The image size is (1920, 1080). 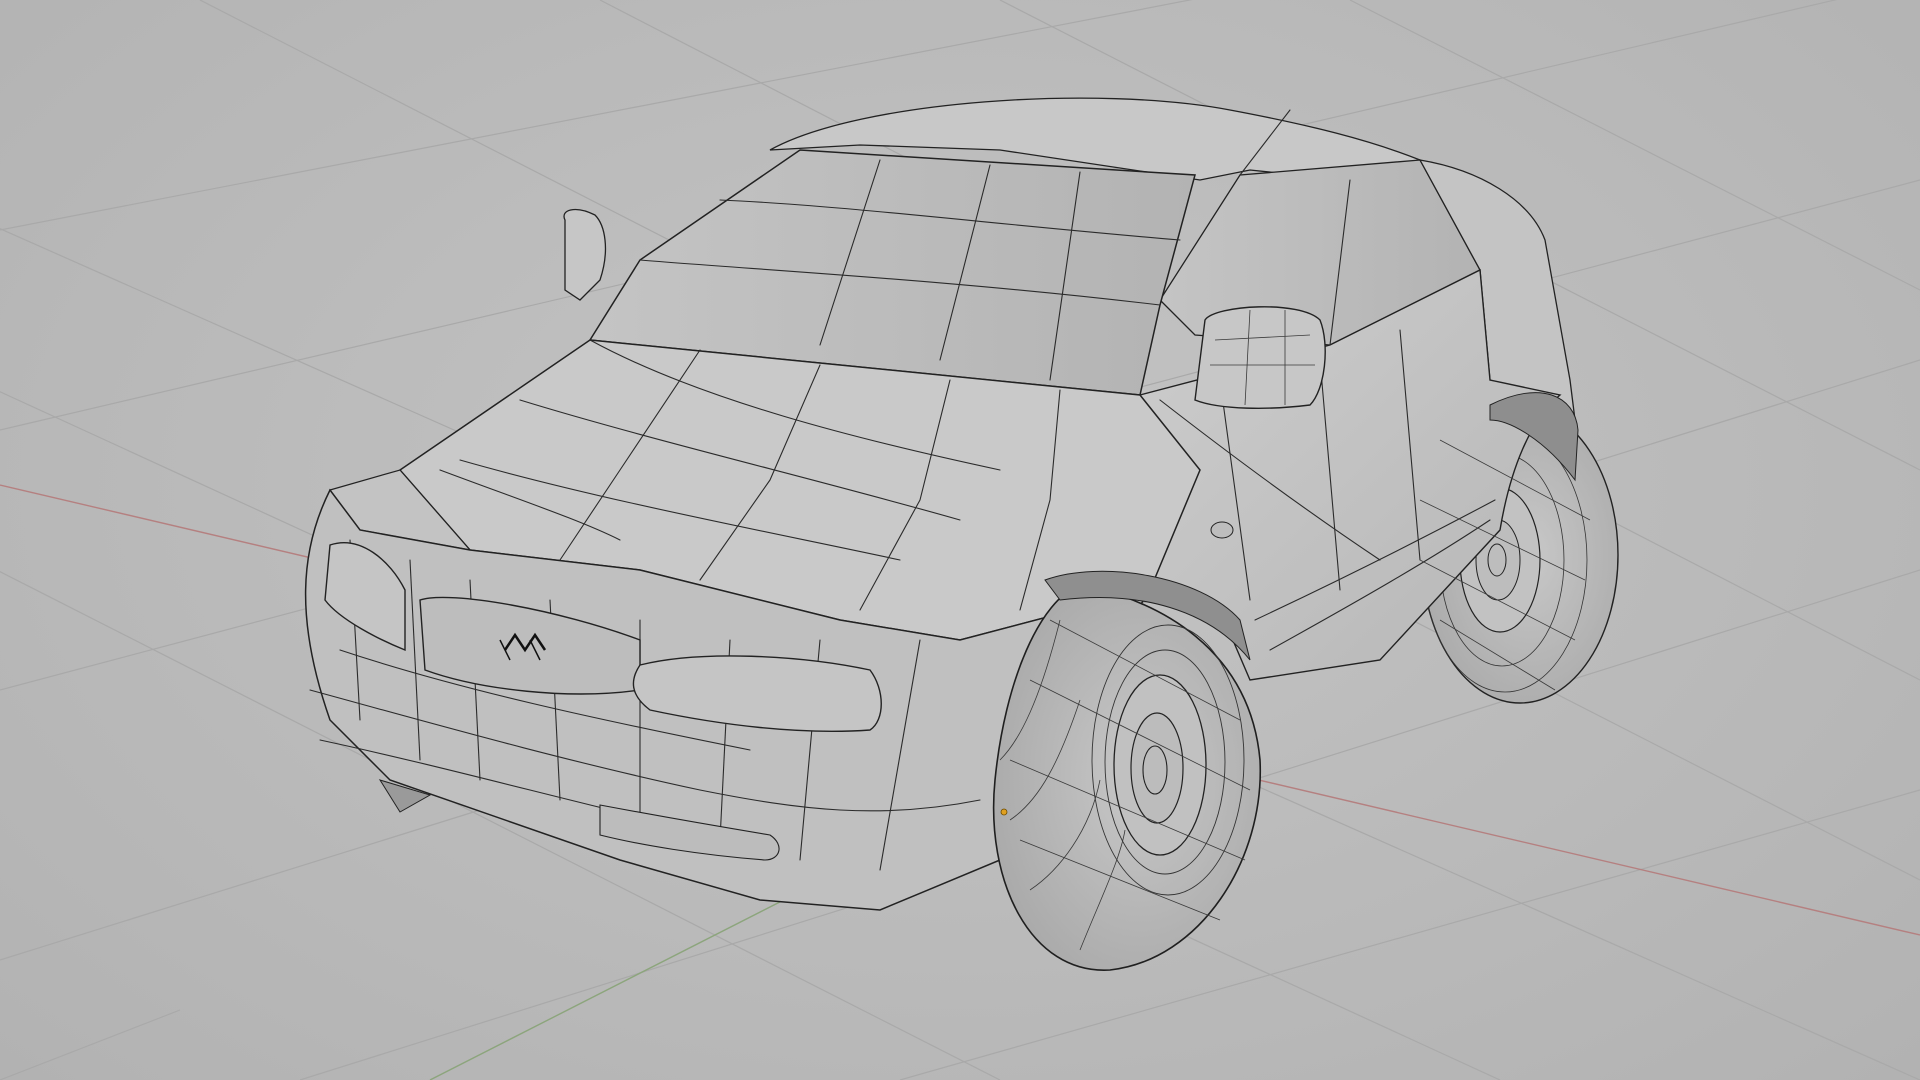 What do you see at coordinates (1004, 812) in the screenshot?
I see `object-origin-point` at bounding box center [1004, 812].